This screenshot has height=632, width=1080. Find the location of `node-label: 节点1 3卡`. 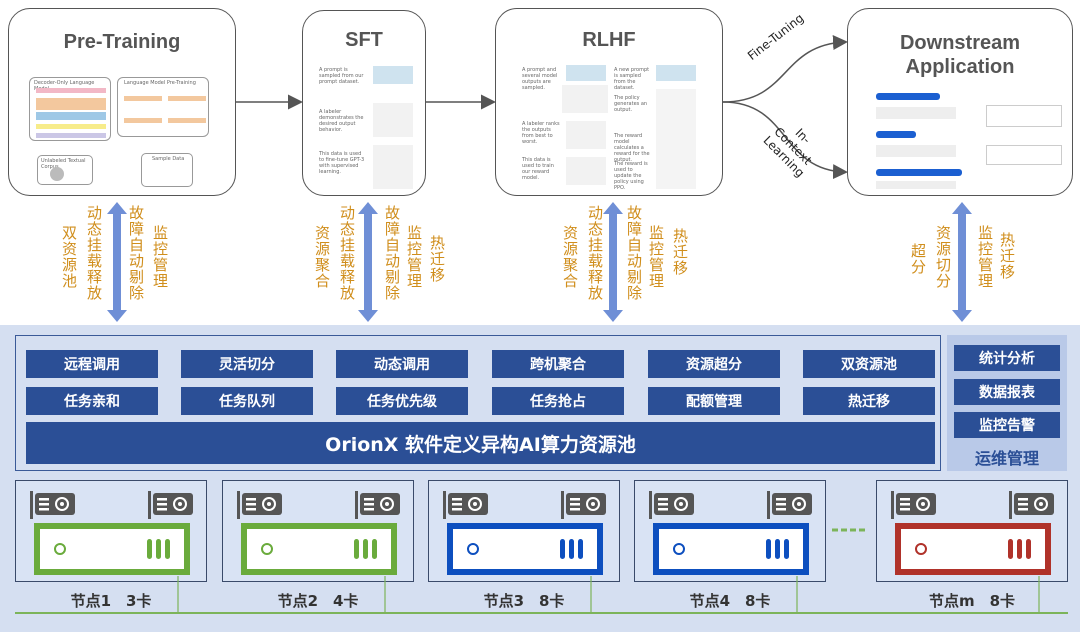

node-label: 节点1 3卡 is located at coordinates (111, 601).